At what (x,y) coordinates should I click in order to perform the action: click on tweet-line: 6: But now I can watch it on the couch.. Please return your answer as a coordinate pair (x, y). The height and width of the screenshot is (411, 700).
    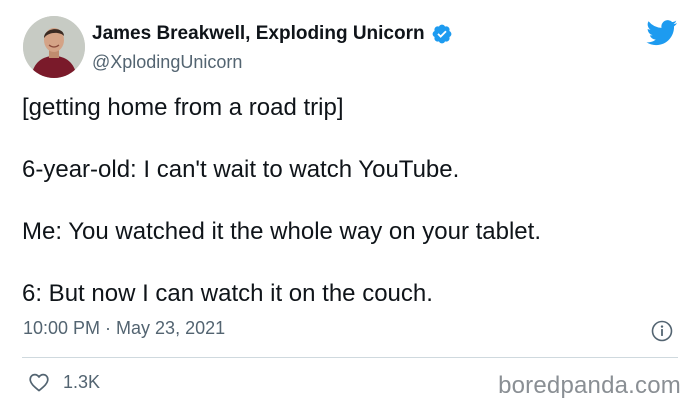
    Looking at the image, I should click on (227, 293).